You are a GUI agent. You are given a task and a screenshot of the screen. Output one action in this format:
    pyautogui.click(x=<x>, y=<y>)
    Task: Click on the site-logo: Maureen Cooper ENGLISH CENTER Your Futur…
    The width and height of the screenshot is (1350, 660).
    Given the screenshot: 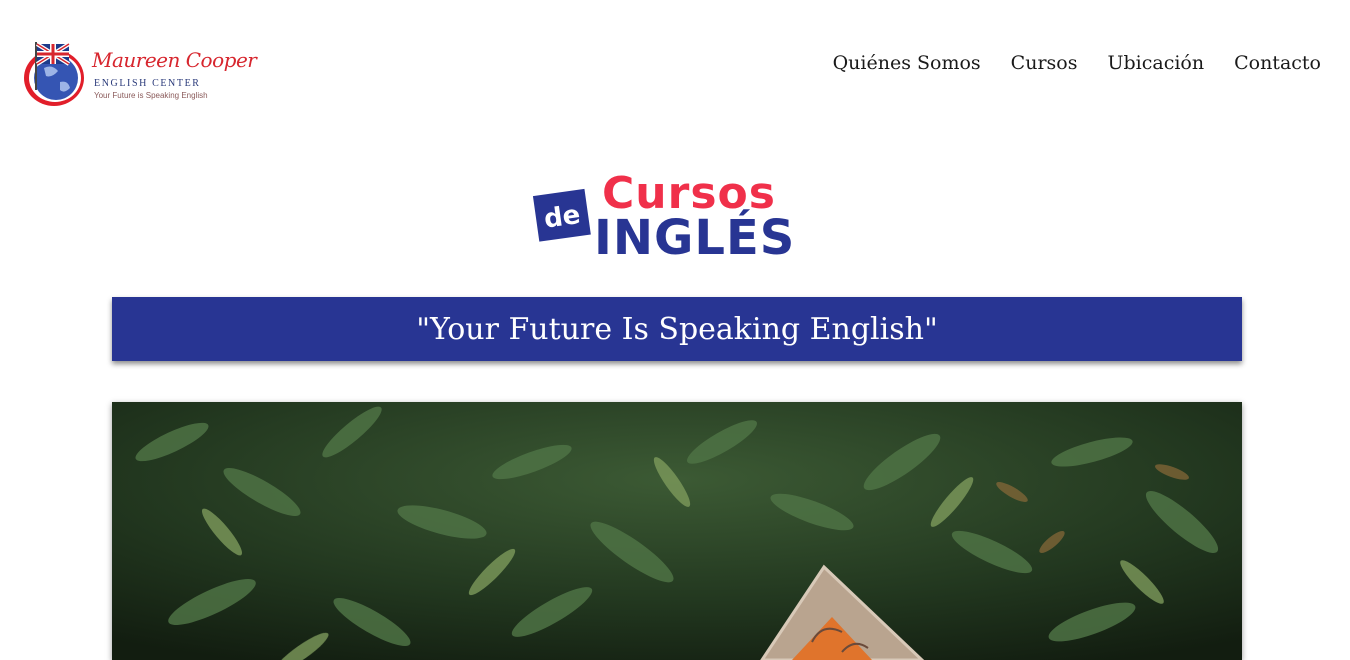 What is the action you would take?
    pyautogui.click(x=139, y=74)
    